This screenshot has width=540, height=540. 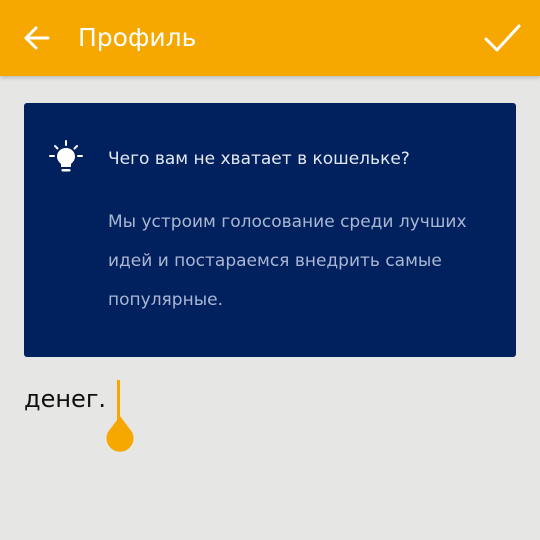 I want to click on caret-handle-icon, so click(x=120, y=437).